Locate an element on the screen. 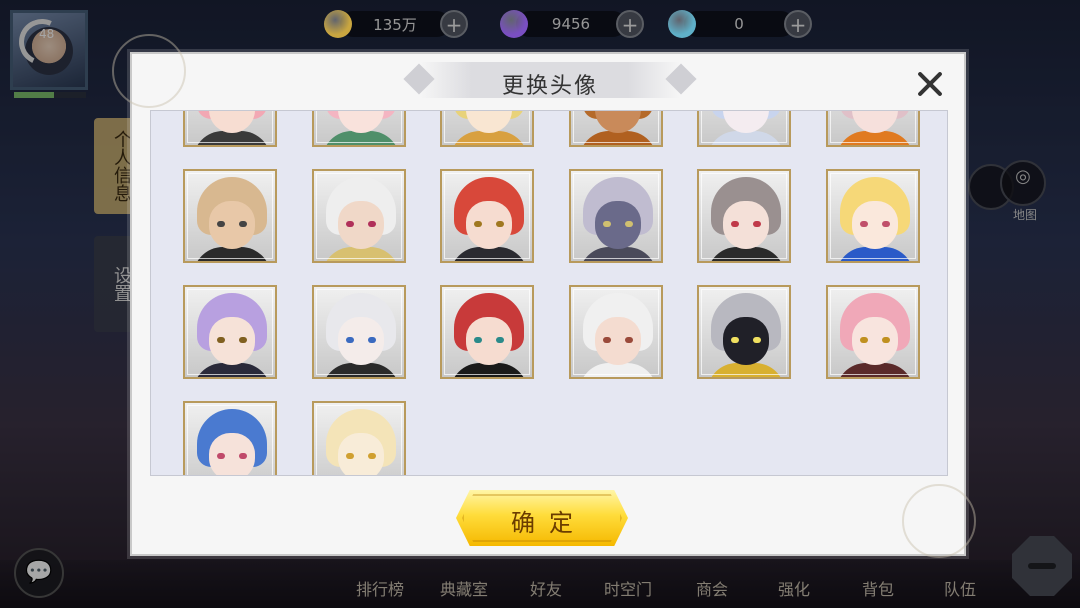 This screenshot has height=608, width=1080. confirm-button: 确定 is located at coordinates (542, 518).